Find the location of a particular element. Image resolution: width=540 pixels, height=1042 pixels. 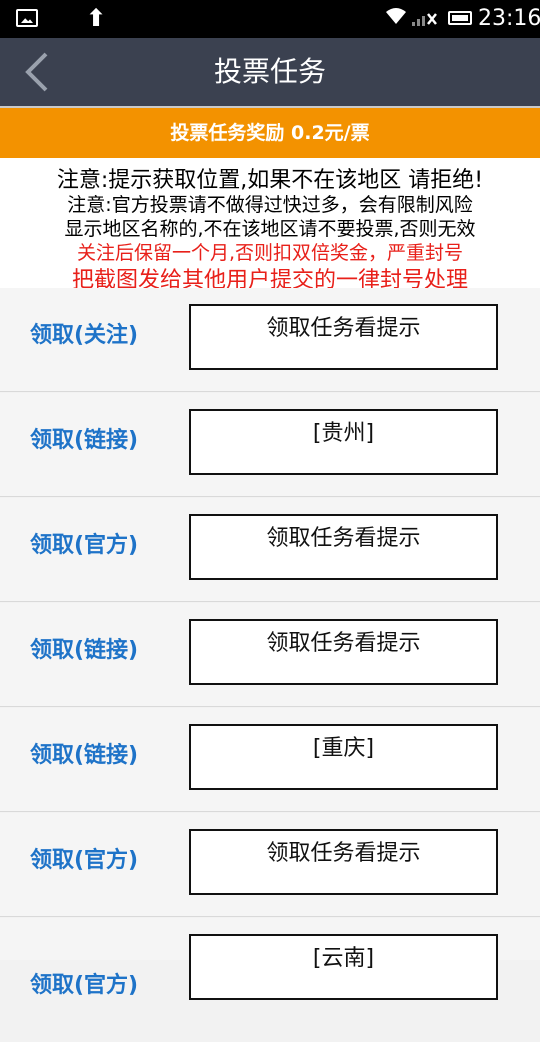

task-row: 领取(链接) [贵州] is located at coordinates (270, 445).